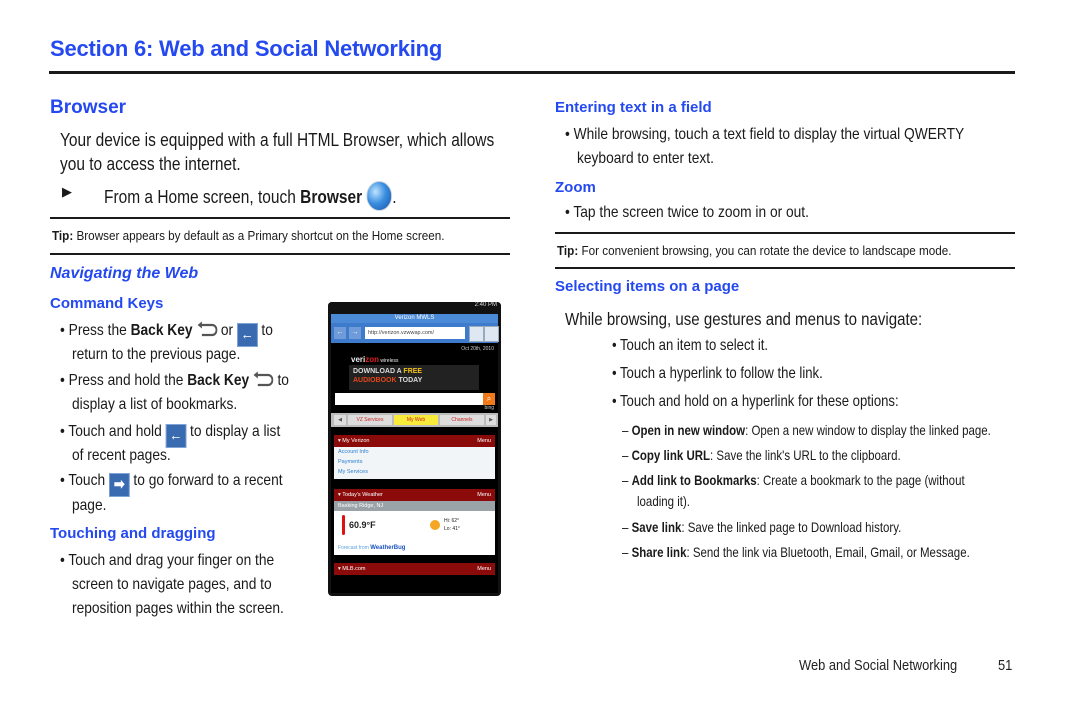 This screenshot has width=1080, height=720. I want to click on zoom-heading: Zoom, so click(575, 187).